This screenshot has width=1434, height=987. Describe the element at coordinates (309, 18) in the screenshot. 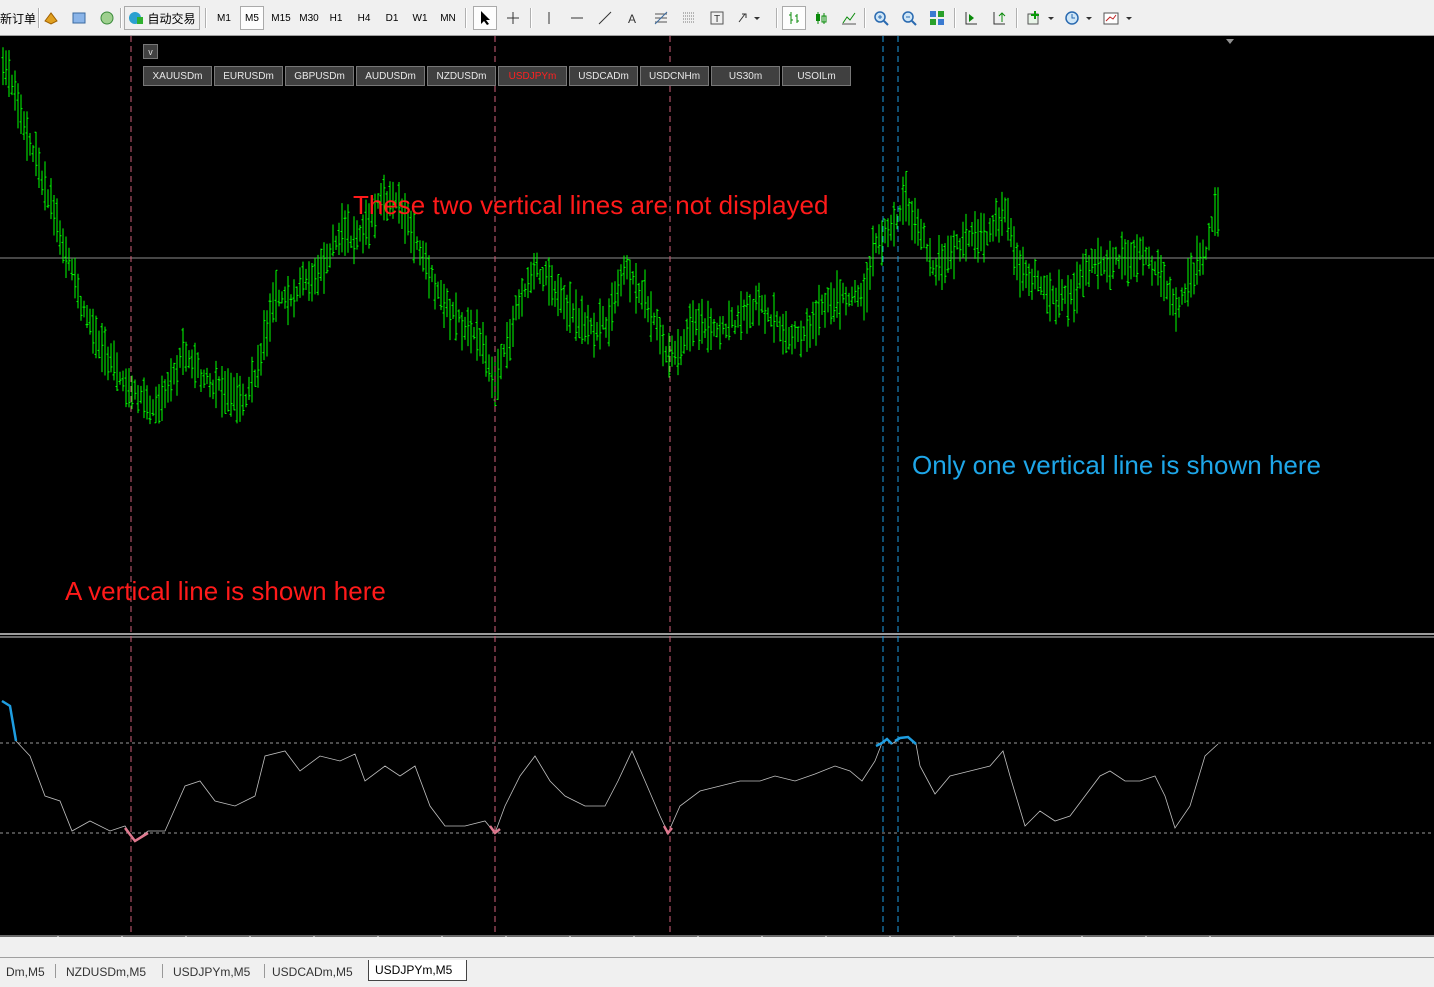

I see `timeframe-m30: M30` at that location.